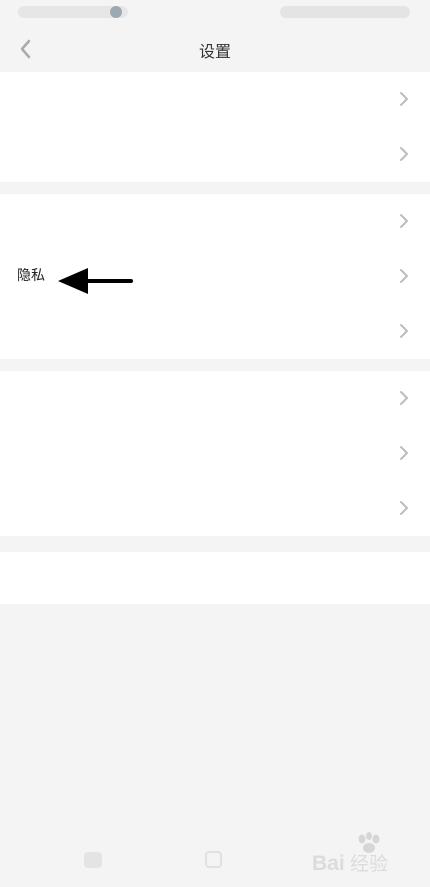 The height and width of the screenshot is (887, 430). What do you see at coordinates (369, 864) in the screenshot?
I see `svg-text: 经验` at bounding box center [369, 864].